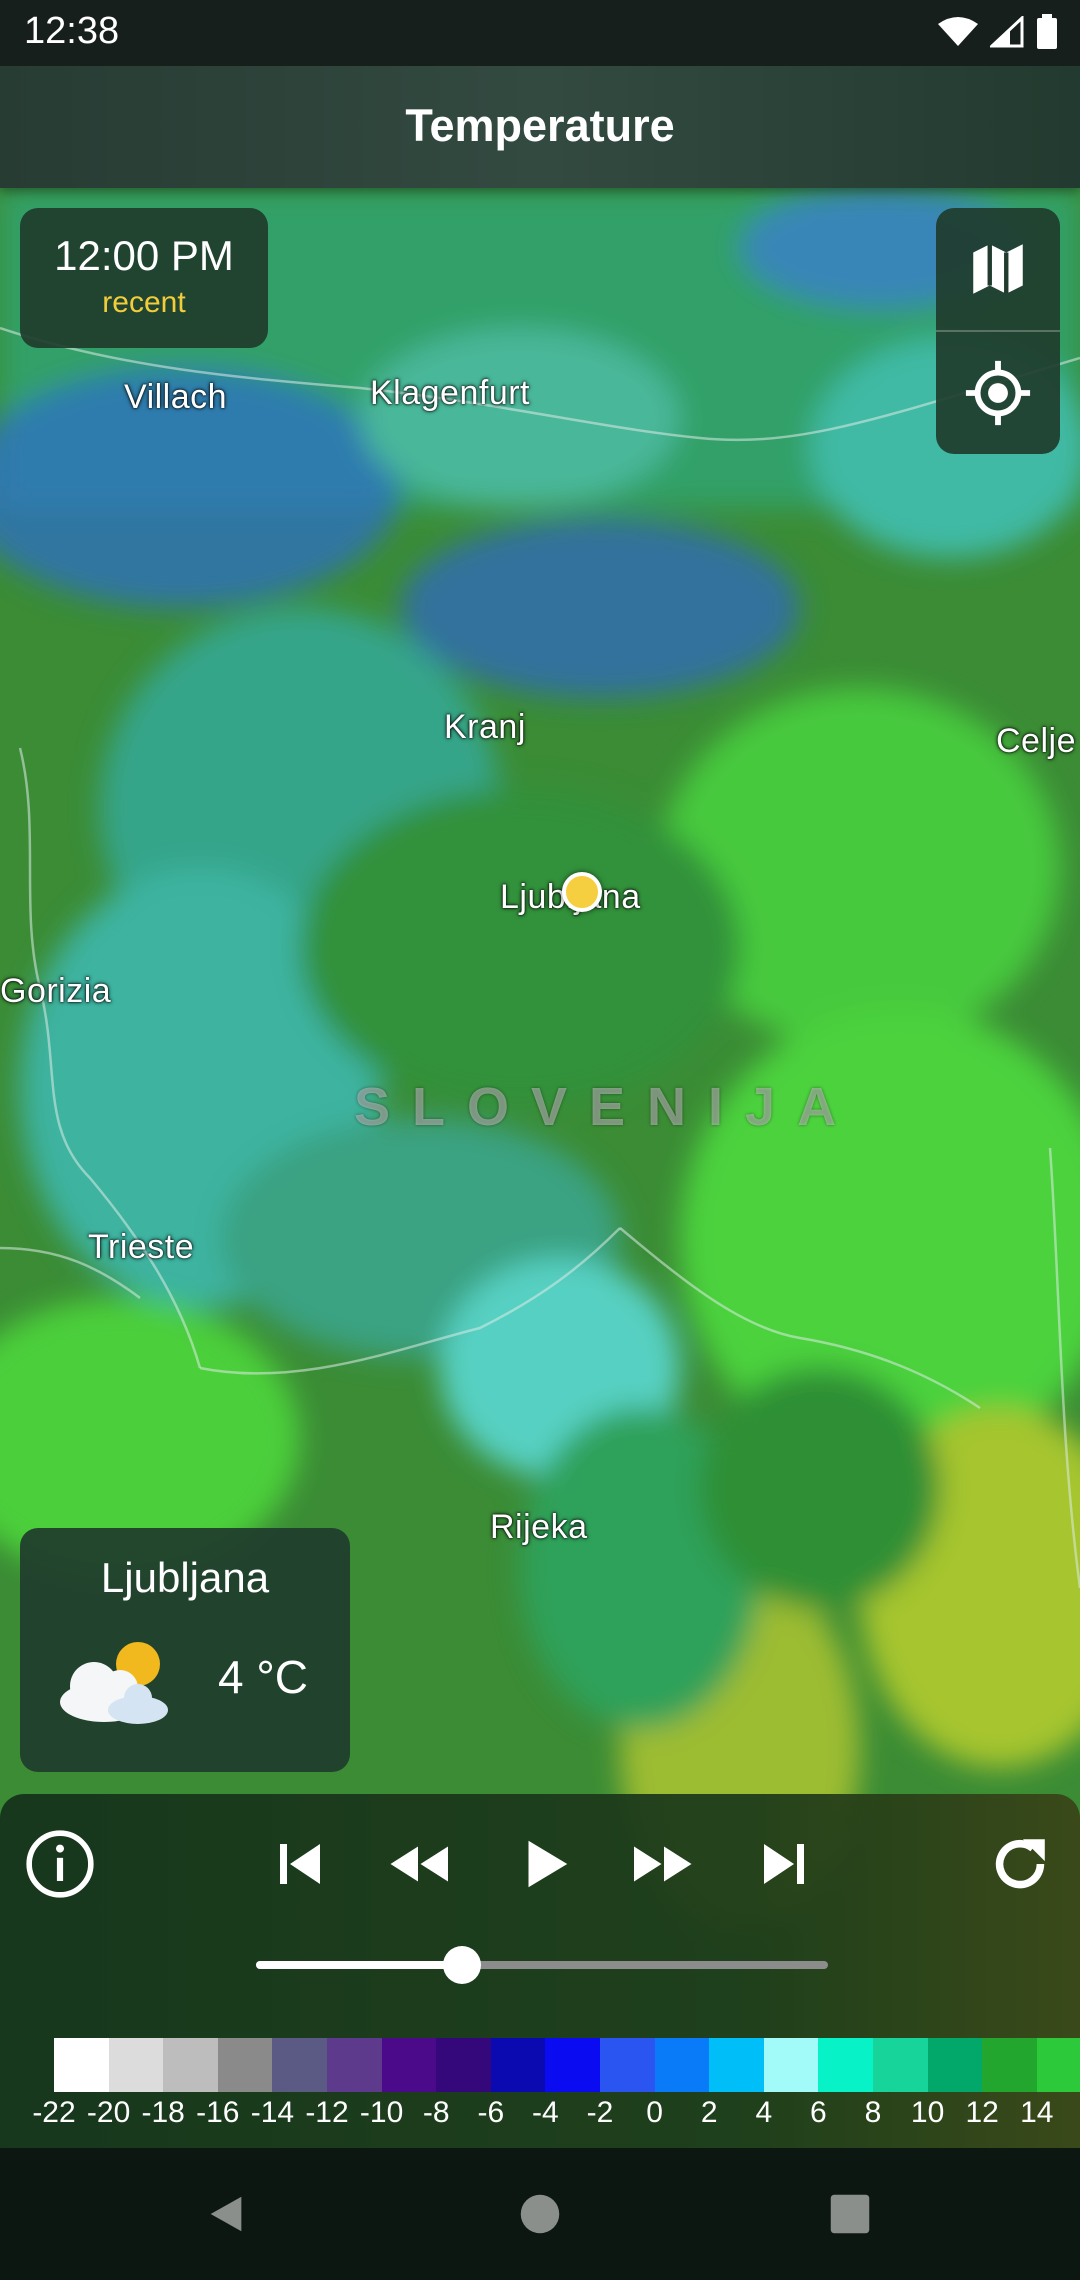 The height and width of the screenshot is (2280, 1080). I want to click on weather-city: Ljubljana, so click(185, 1577).